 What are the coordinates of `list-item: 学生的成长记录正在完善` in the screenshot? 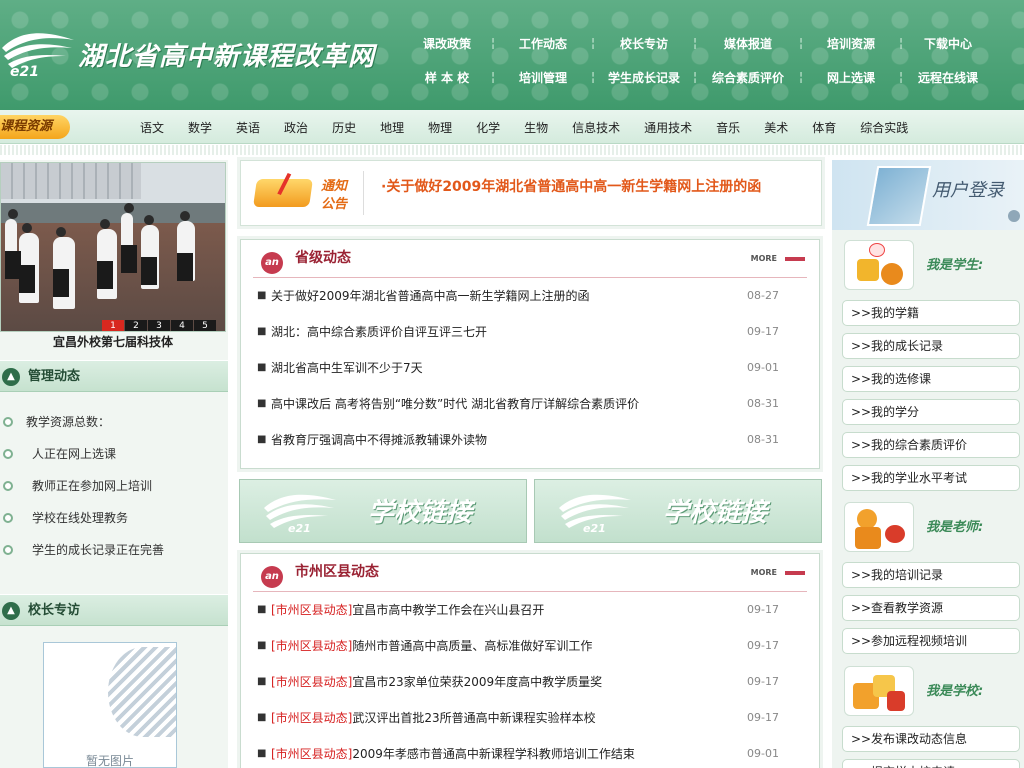 It's located at (114, 550).